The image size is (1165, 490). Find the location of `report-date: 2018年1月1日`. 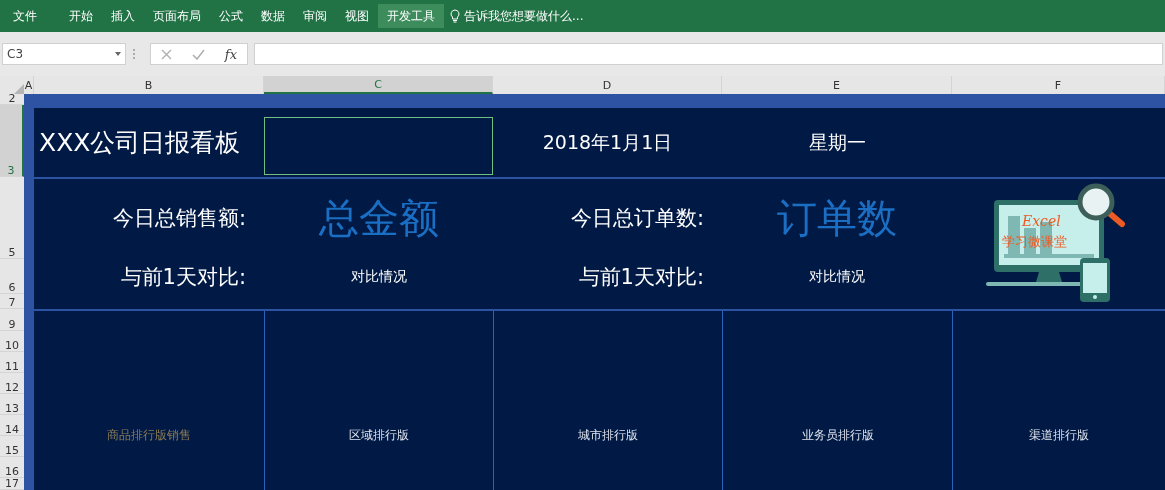

report-date: 2018年1月1日 is located at coordinates (607, 142).